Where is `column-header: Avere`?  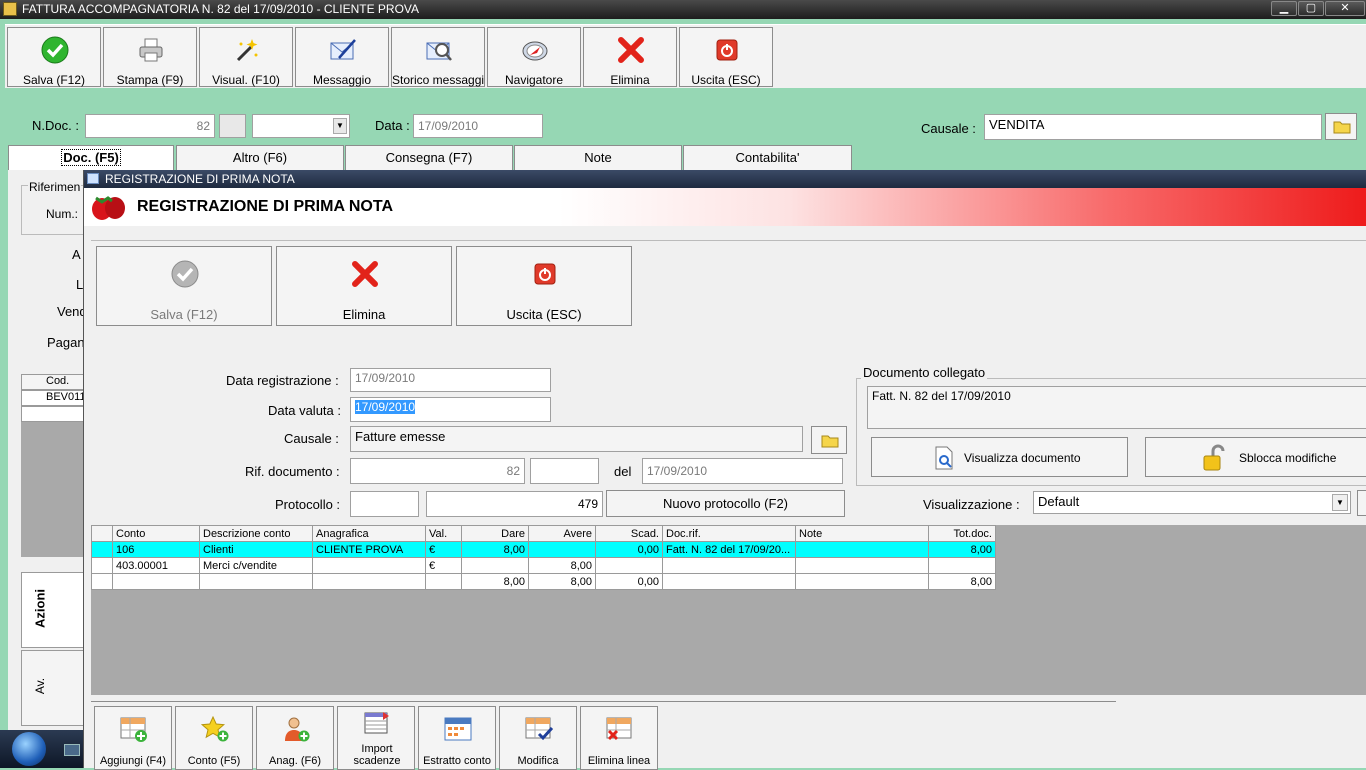 column-header: Avere is located at coordinates (562, 533).